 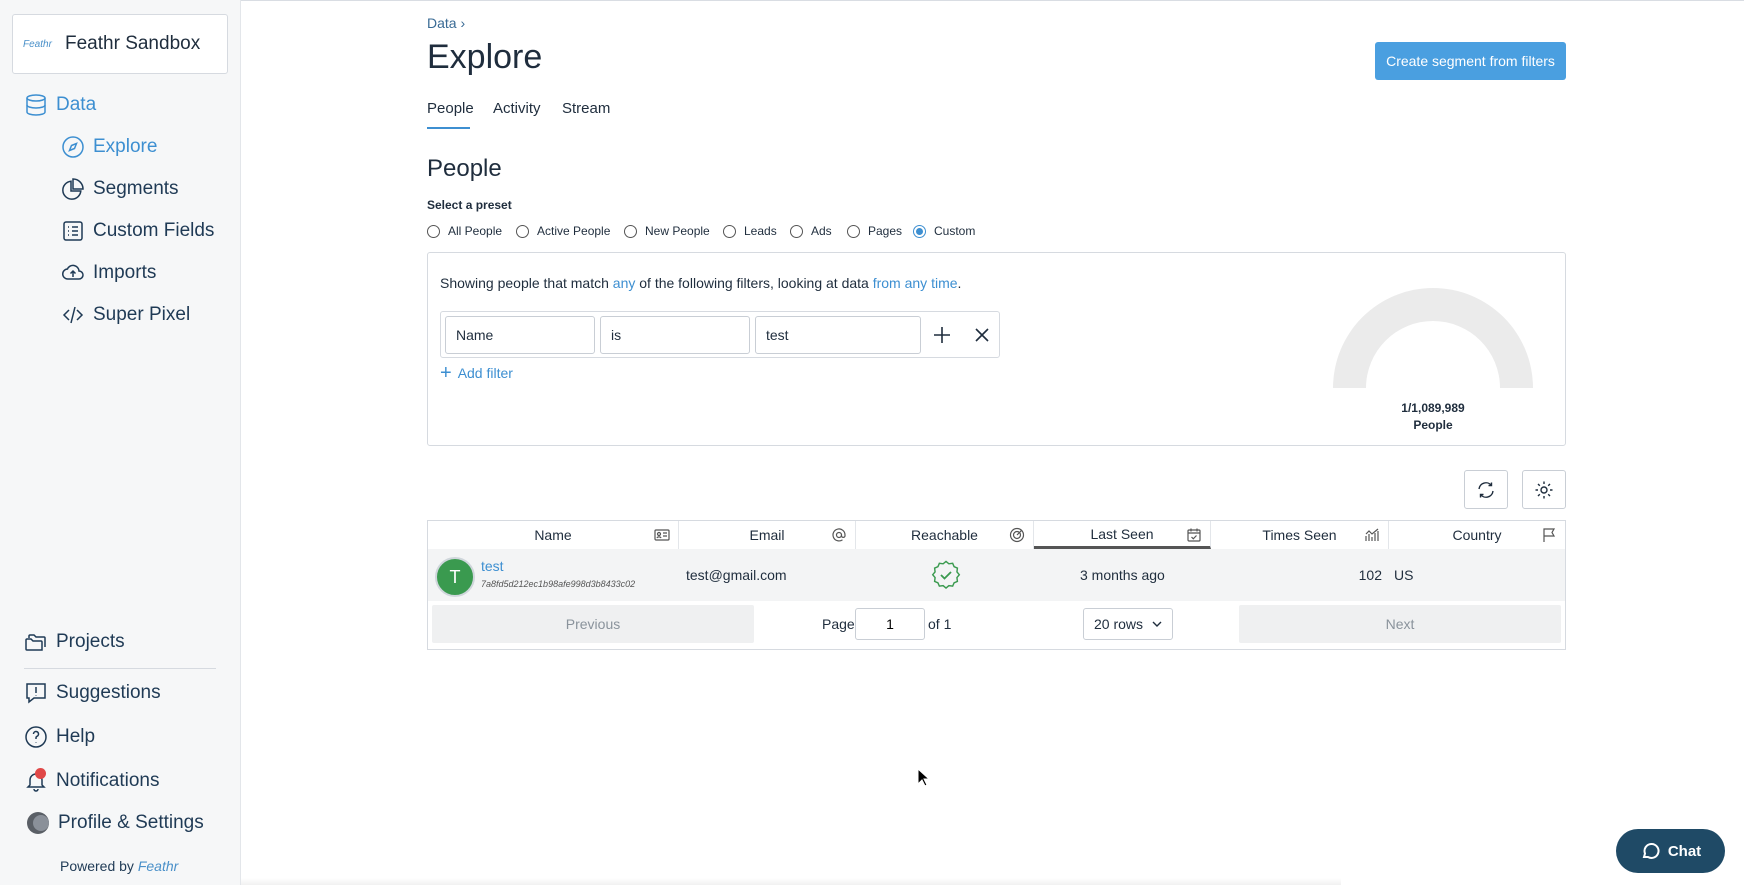 What do you see at coordinates (476, 373) in the screenshot?
I see `add-filter-button: + Add filter` at bounding box center [476, 373].